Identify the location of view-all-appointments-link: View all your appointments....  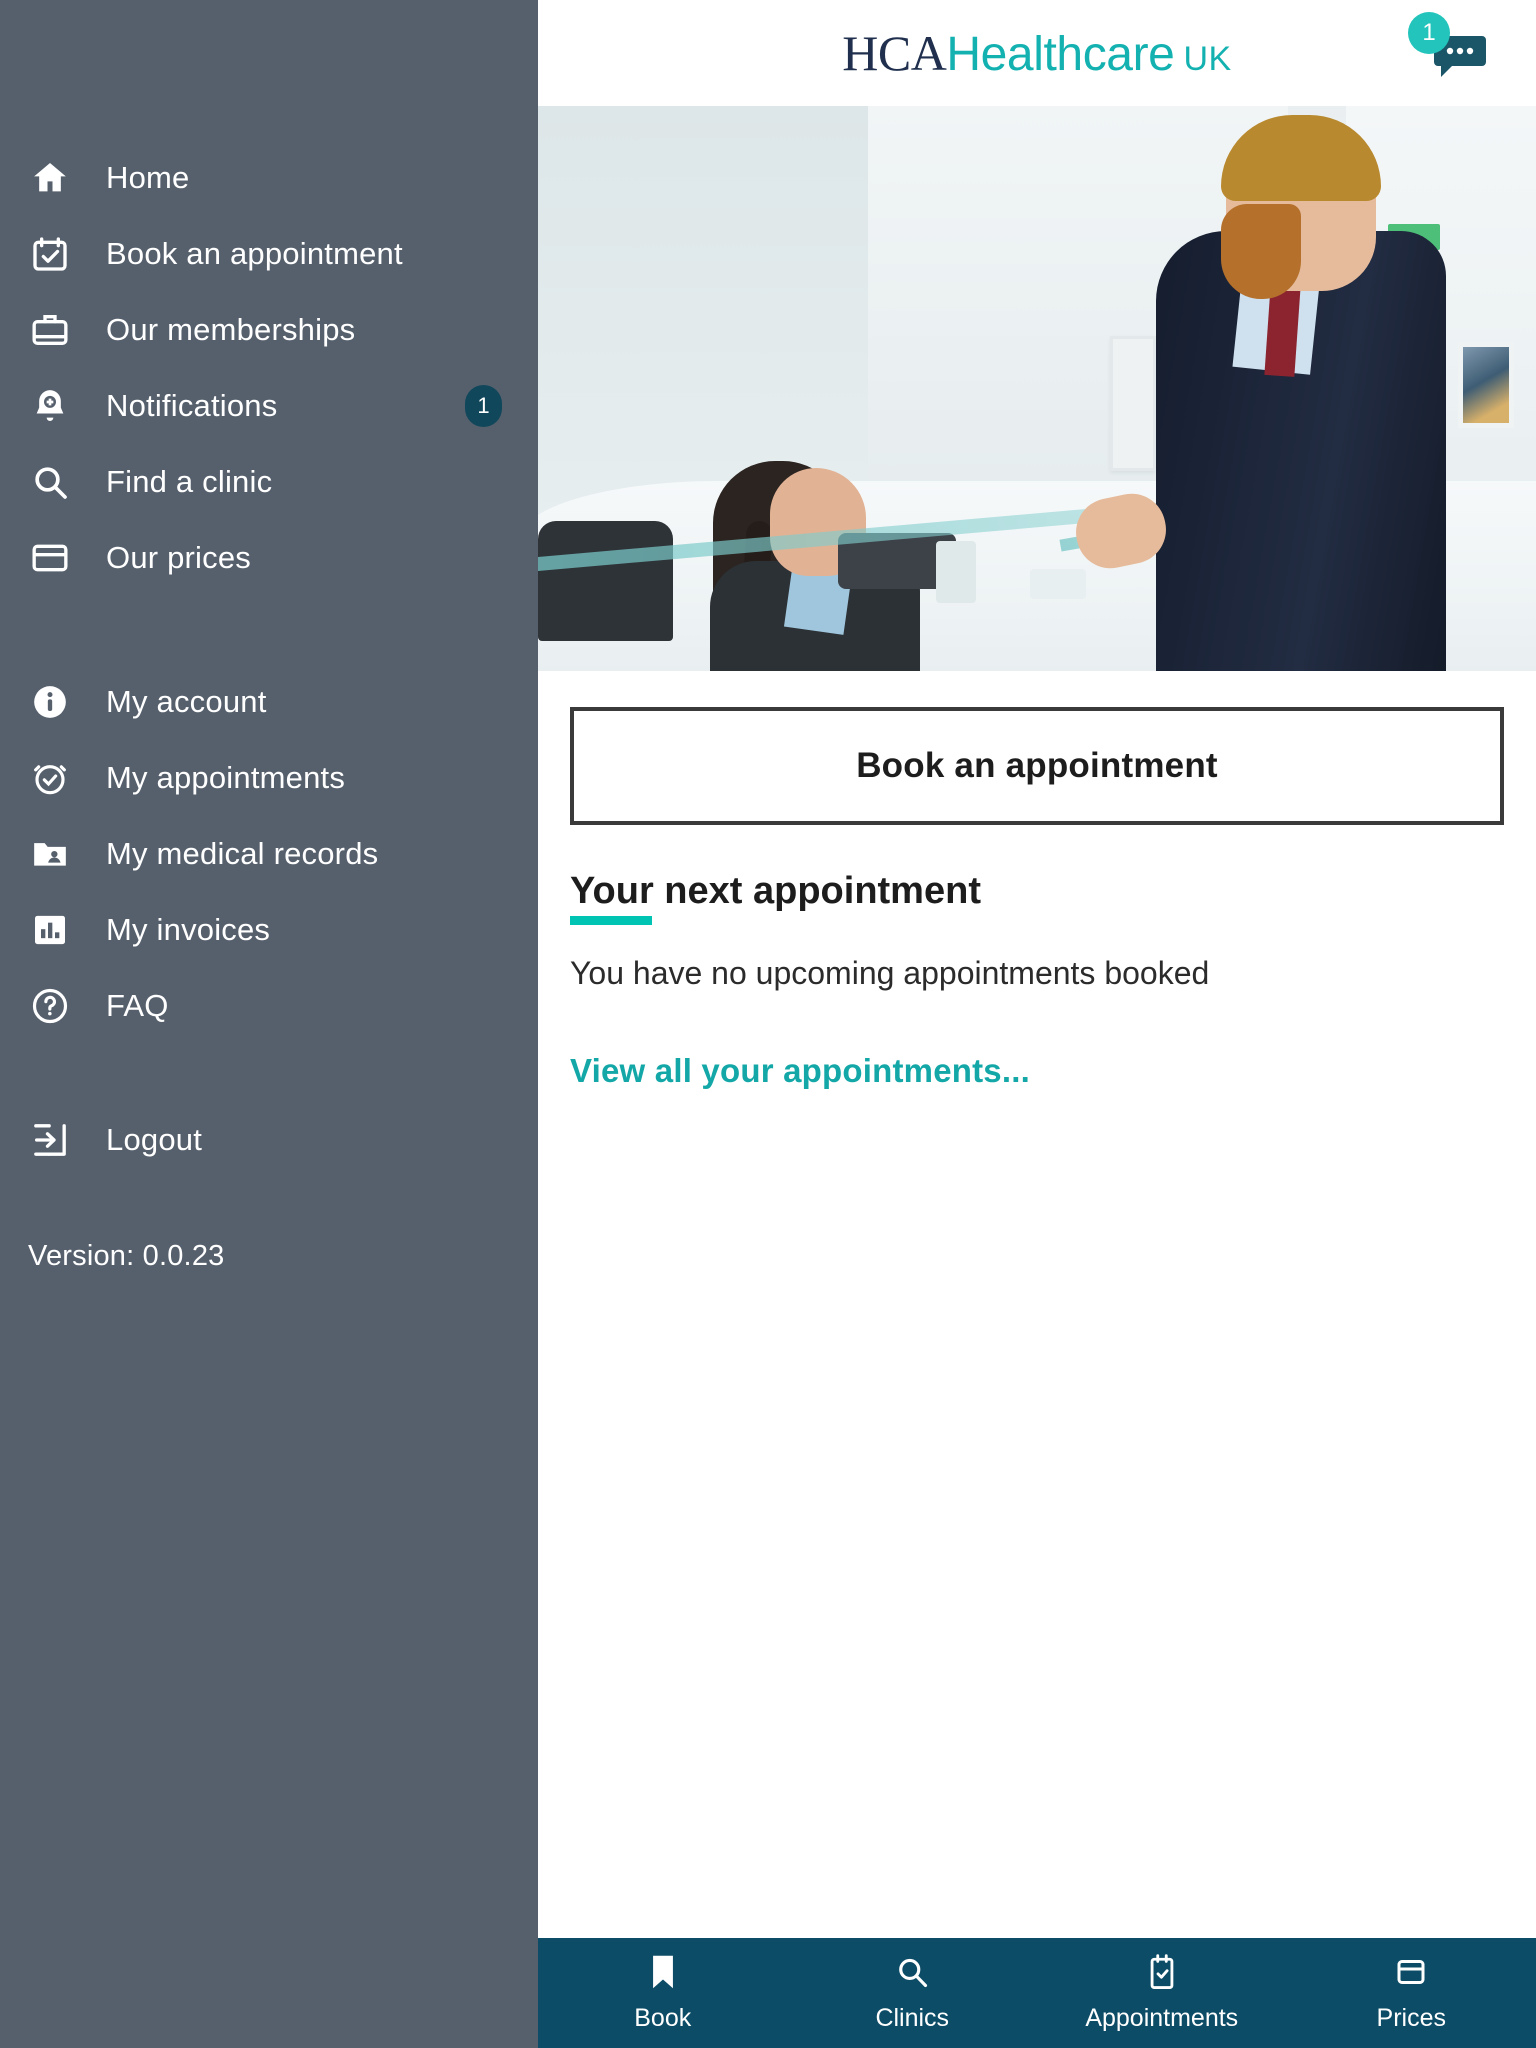
(1037, 1071).